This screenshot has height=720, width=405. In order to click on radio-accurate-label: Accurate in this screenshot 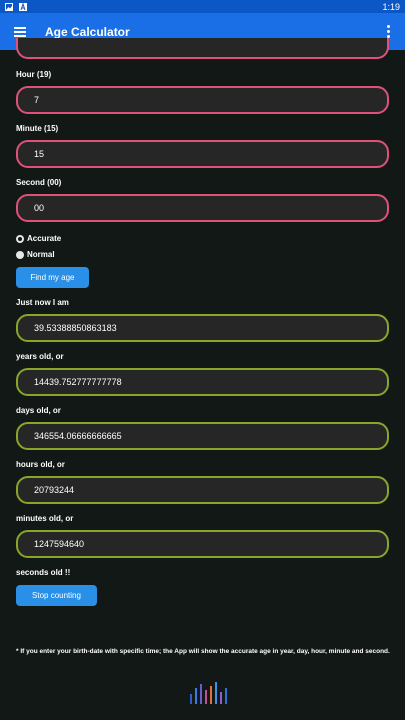, I will do `click(44, 238)`.